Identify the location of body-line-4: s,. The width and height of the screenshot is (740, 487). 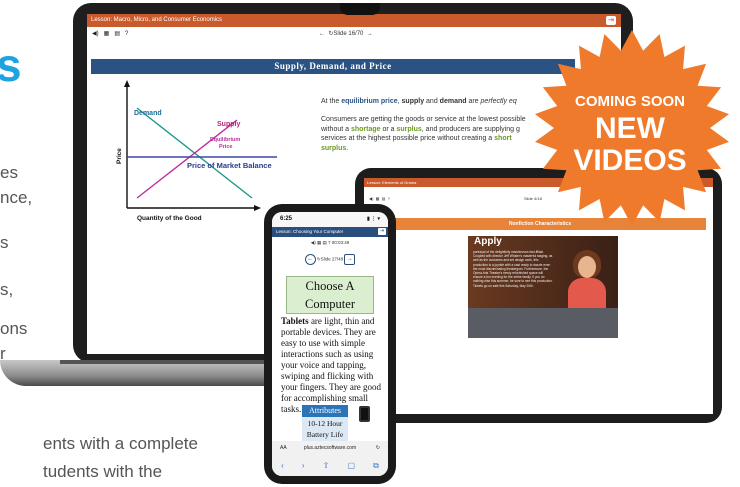
(7, 289).